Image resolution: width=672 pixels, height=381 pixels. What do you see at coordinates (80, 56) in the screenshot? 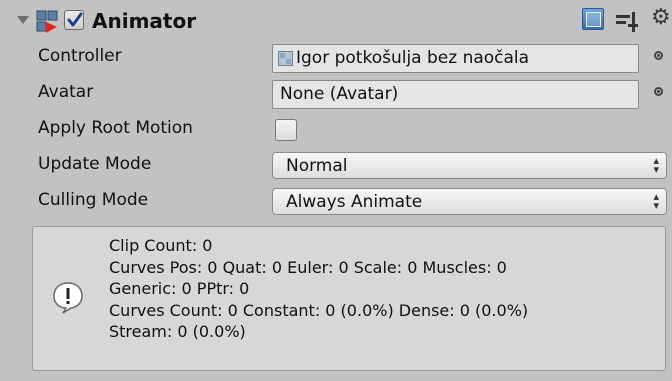
I see `controller-label: Controller` at bounding box center [80, 56].